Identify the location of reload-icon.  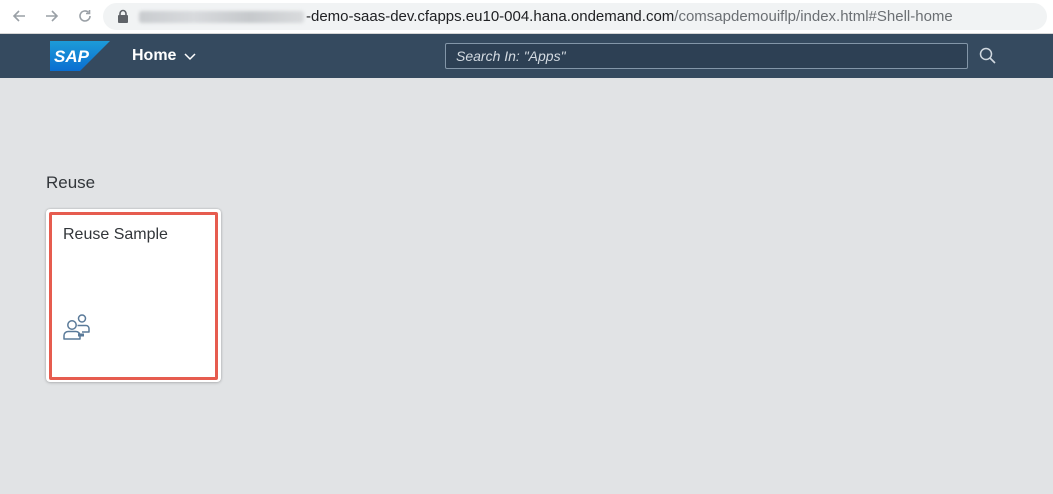
(85, 16).